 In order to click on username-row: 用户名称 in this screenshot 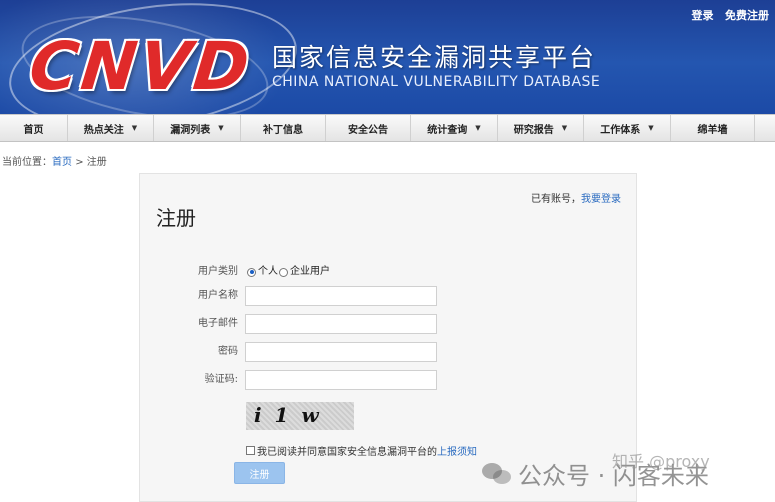, I will do `click(388, 296)`.